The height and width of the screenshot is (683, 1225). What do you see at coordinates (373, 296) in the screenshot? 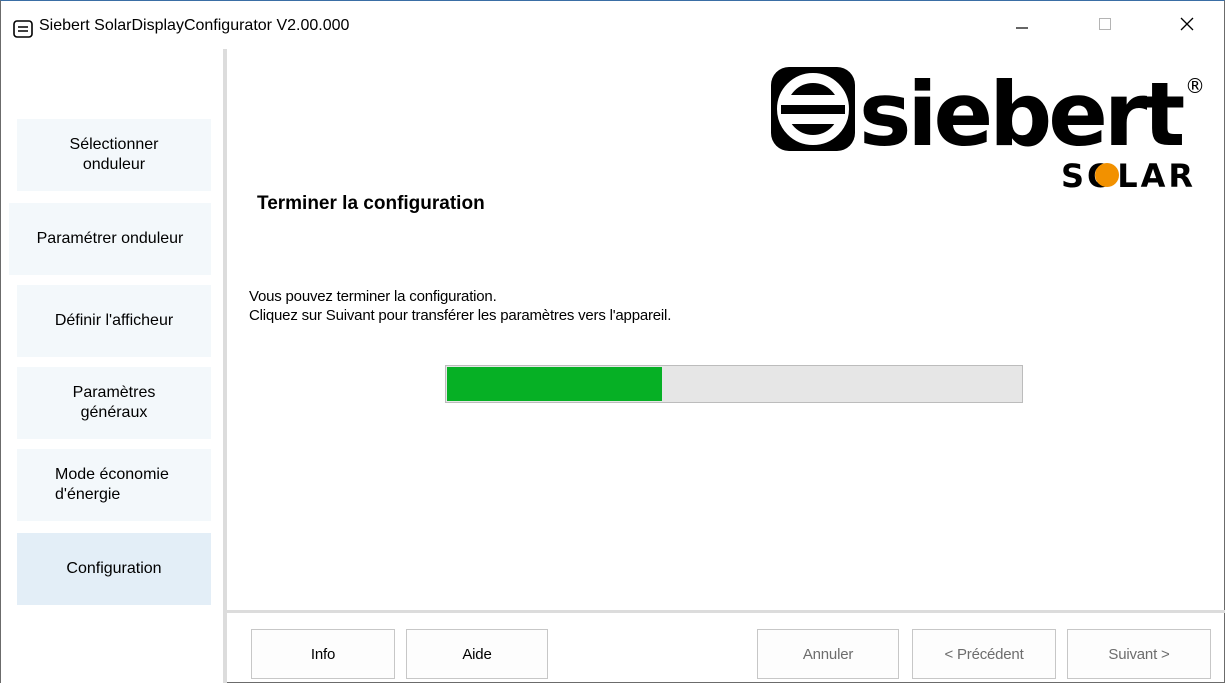
I see `instruction-line-1: Vous pouvez terminer la configuration.` at bounding box center [373, 296].